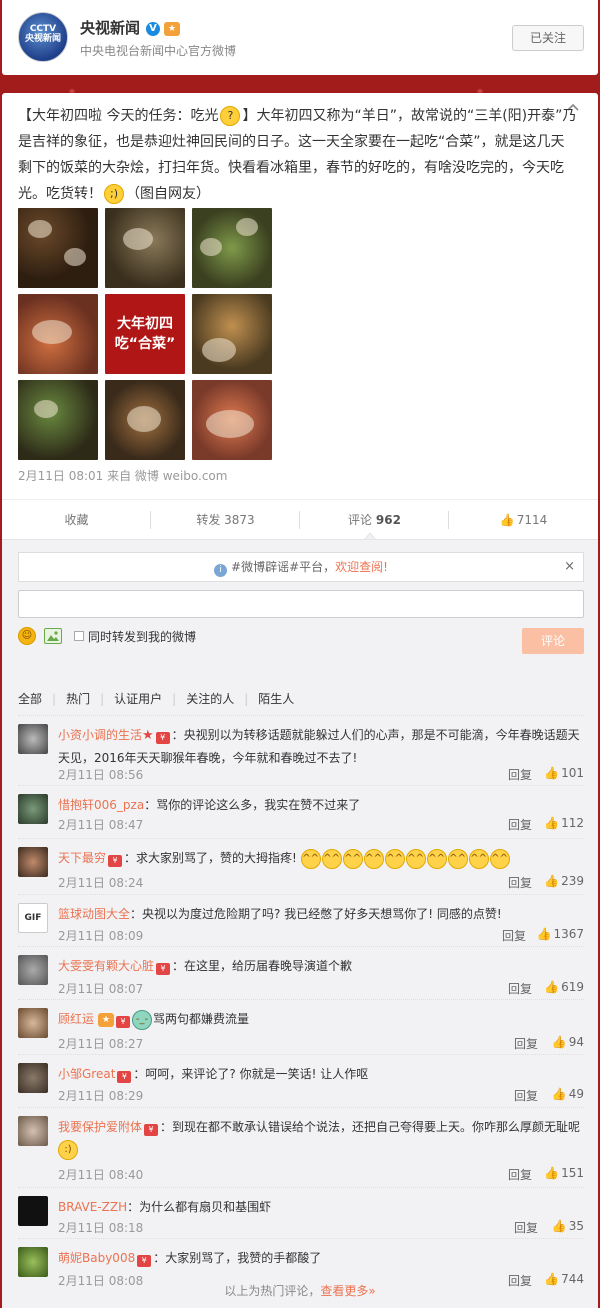 This screenshot has height=1308, width=600. Describe the element at coordinates (572, 1173) in the screenshot. I see `comment-like-count: 151` at that location.